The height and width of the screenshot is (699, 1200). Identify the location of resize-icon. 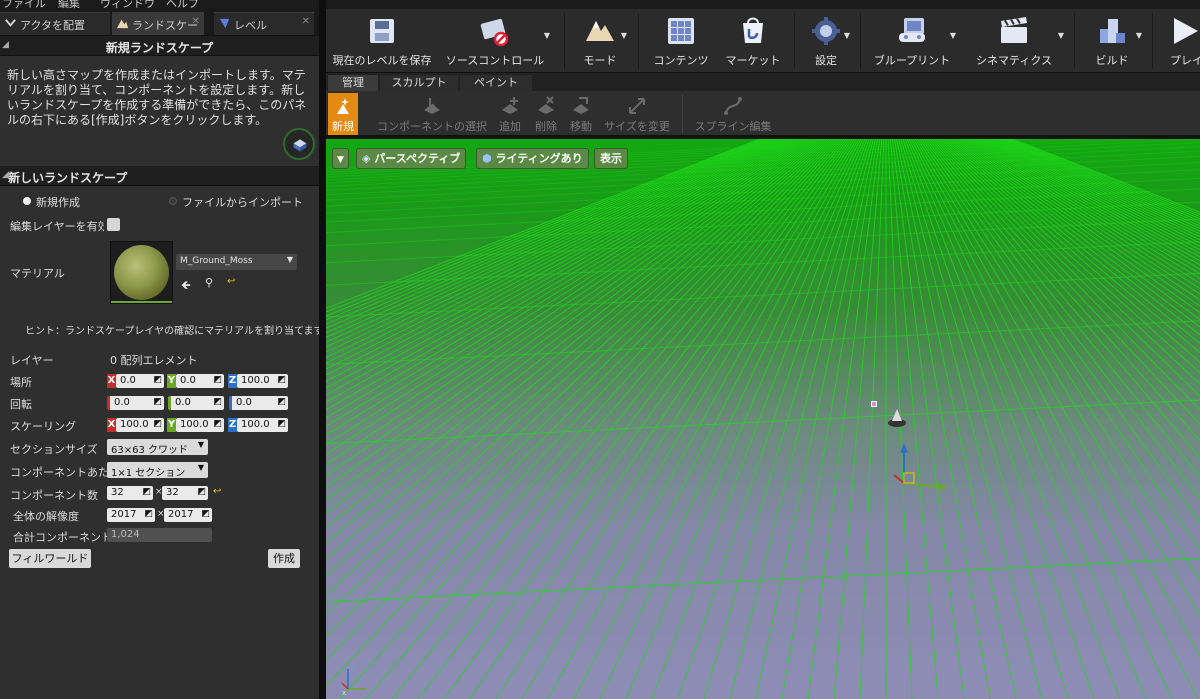
(637, 106).